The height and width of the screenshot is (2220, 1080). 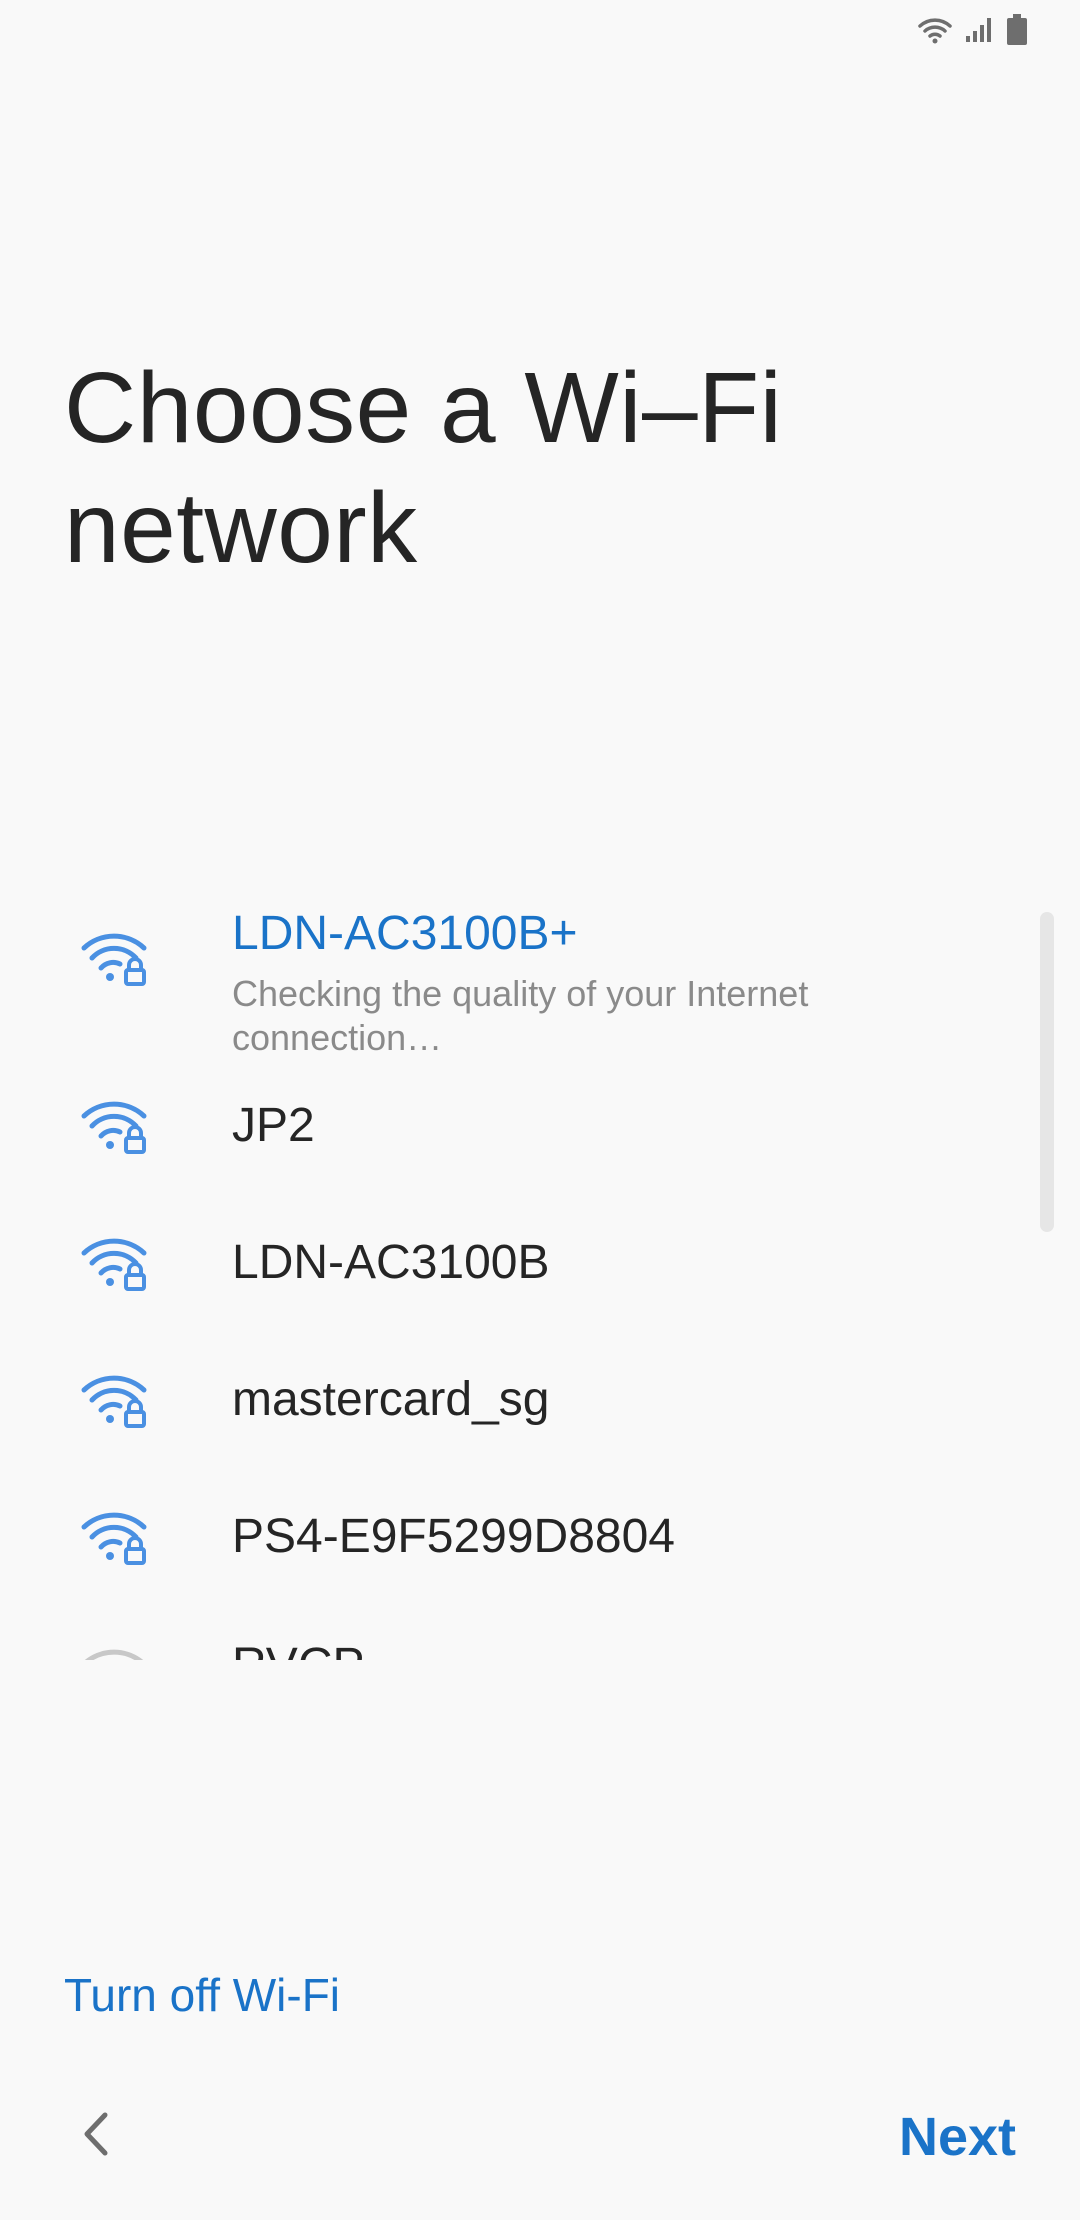 What do you see at coordinates (423, 468) in the screenshot?
I see `page-title: Choose a Wi–Fi network` at bounding box center [423, 468].